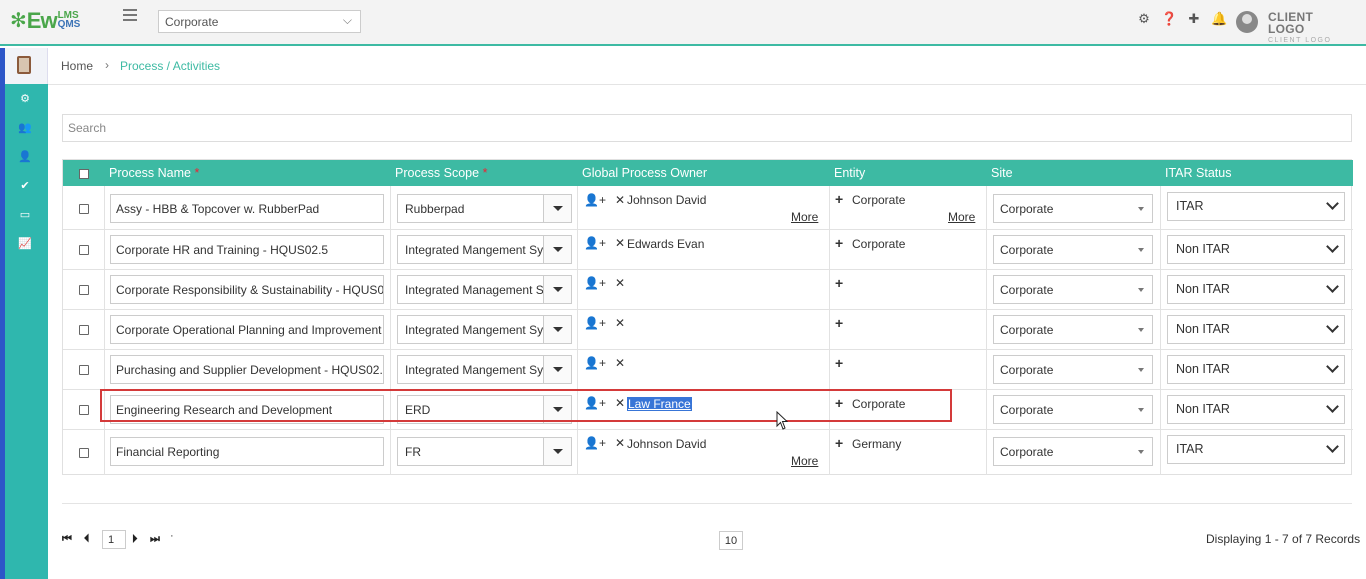 This screenshot has width=1366, height=579. What do you see at coordinates (77, 66) in the screenshot?
I see `breadcrumb-home: Home` at bounding box center [77, 66].